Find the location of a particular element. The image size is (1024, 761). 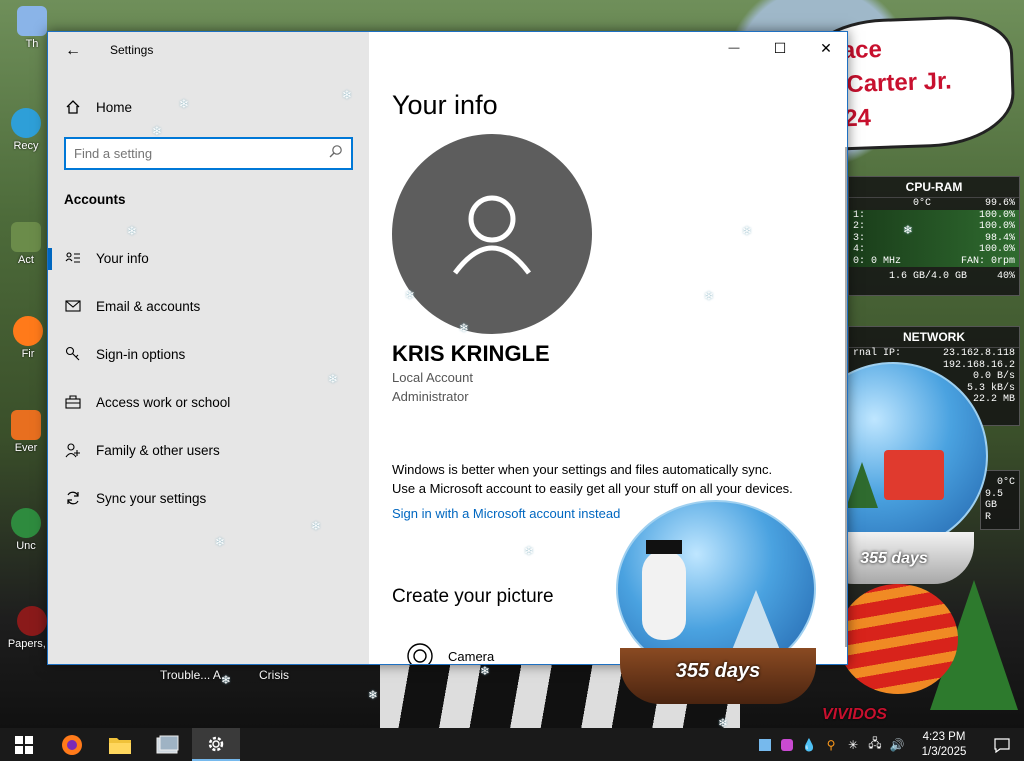

sidebar-item-work-school: Access work or school is located at coordinates (208, 402).